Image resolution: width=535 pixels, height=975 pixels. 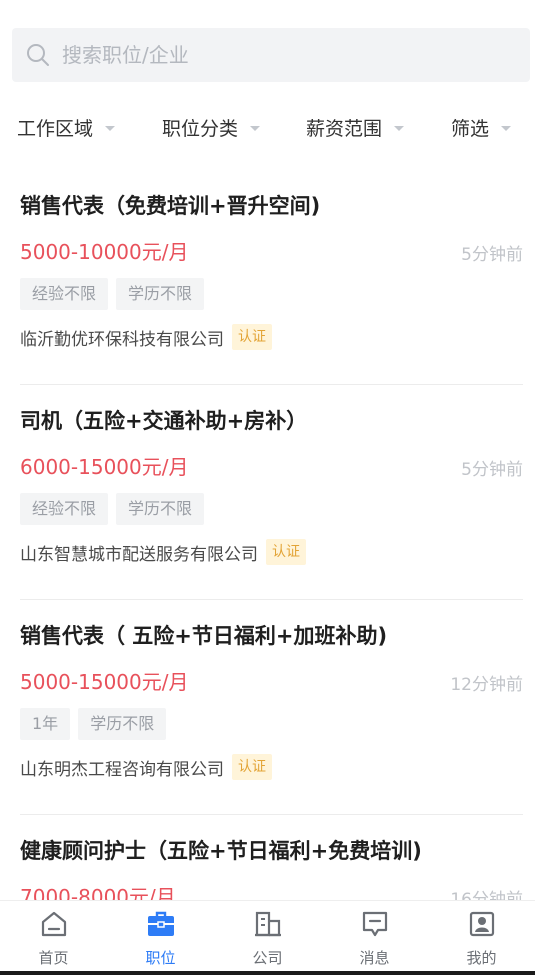 I want to click on building-icon, so click(x=267, y=924).